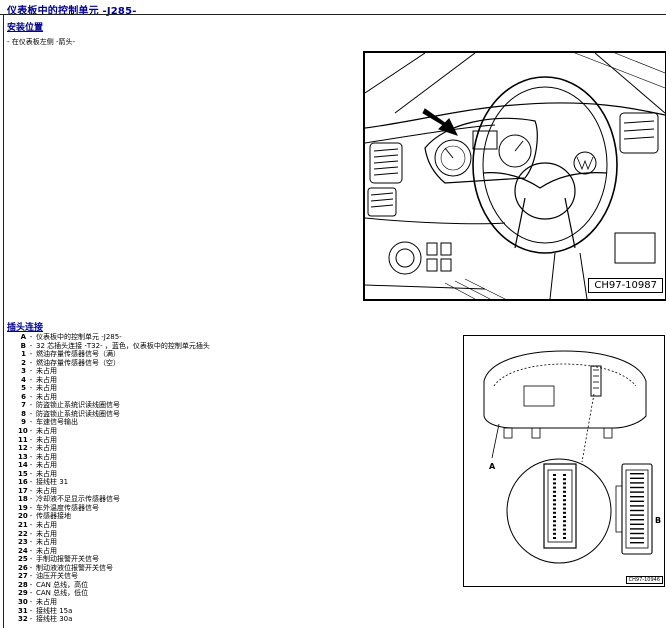 The image size is (666, 628). What do you see at coordinates (114, 516) in the screenshot?
I see `pin-item: 20- 传感器接地` at bounding box center [114, 516].